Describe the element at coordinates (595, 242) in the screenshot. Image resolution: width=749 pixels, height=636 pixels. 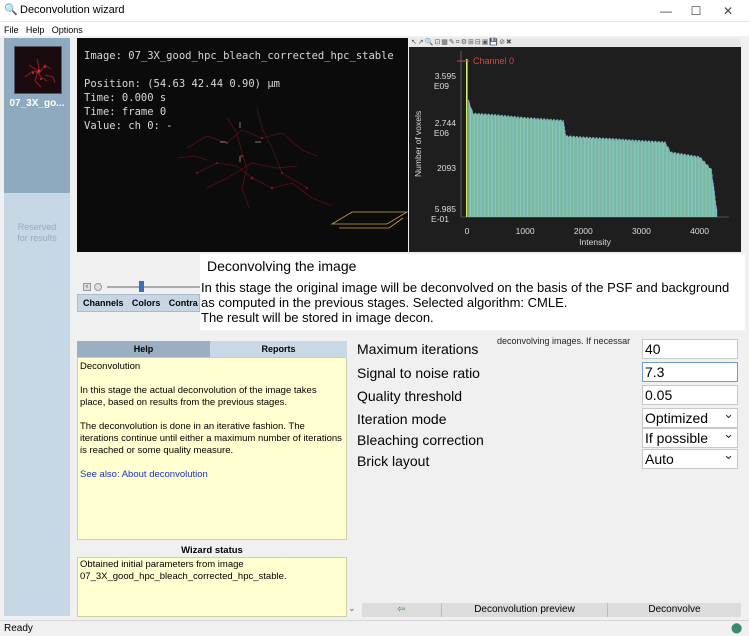
I see `x-axis-label: Intensity` at that location.